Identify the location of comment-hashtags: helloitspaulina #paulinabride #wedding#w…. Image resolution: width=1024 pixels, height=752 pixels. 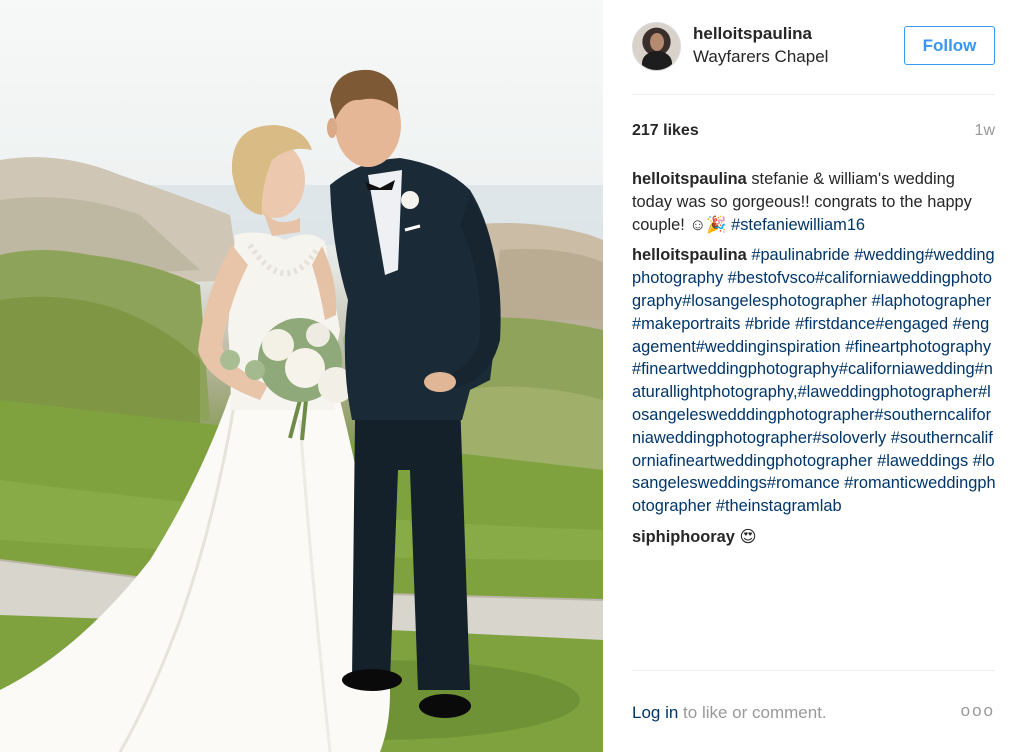
(814, 381).